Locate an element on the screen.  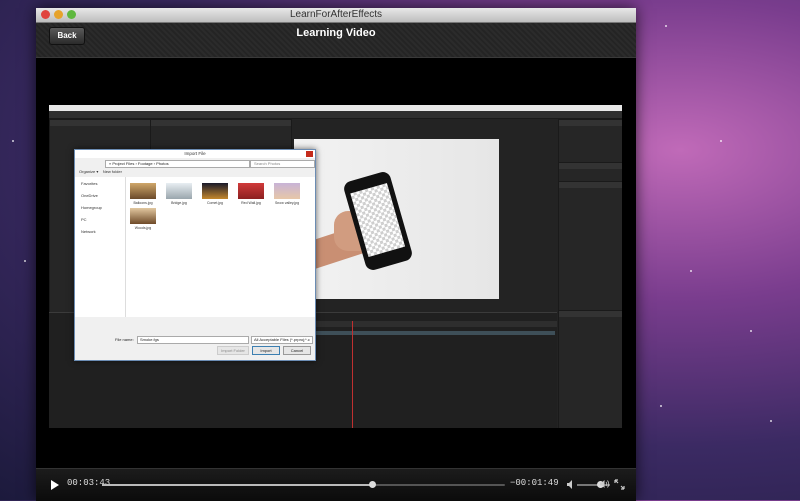
file-name: Red Wall.jpg is located at coordinates (251, 203).